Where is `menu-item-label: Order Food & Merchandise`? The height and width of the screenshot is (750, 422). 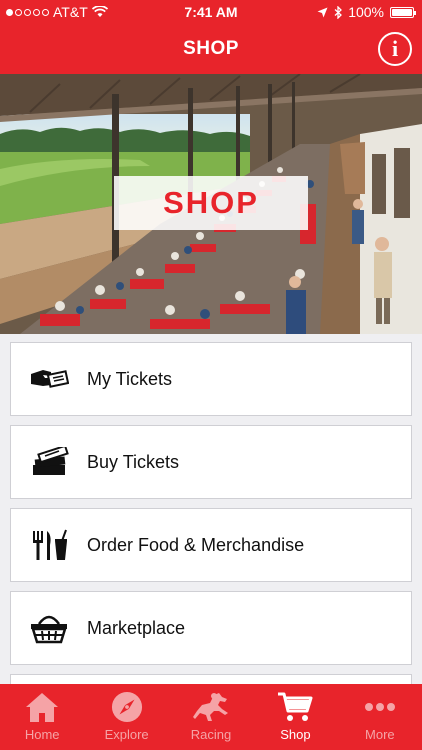
menu-item-label: Order Food & Merchandise is located at coordinates (196, 544).